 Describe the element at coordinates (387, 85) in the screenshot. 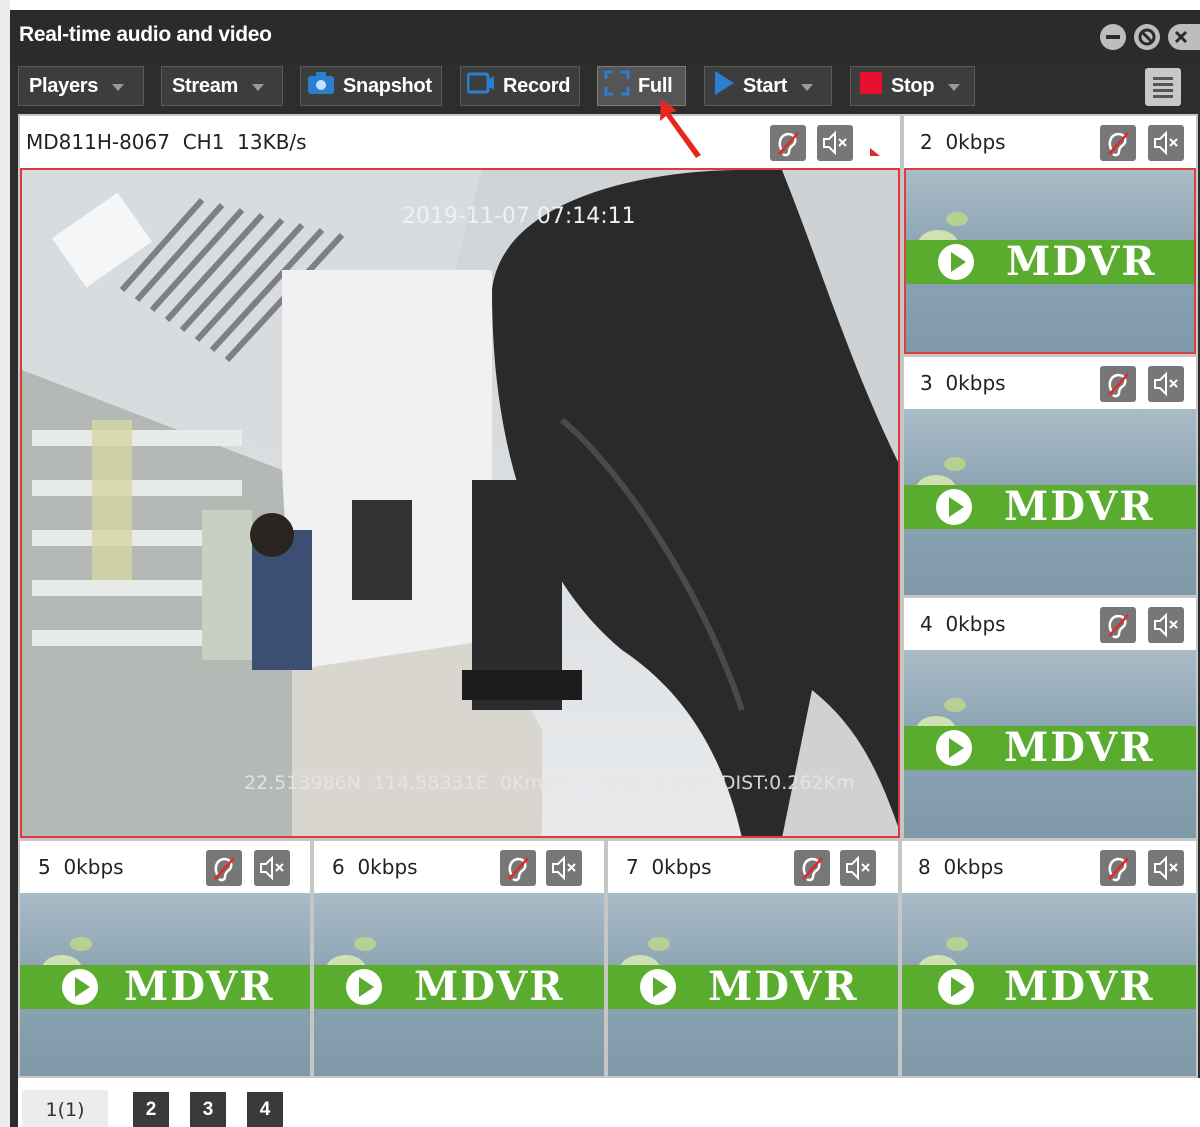

I see `snapshot-label: Snapshot` at that location.